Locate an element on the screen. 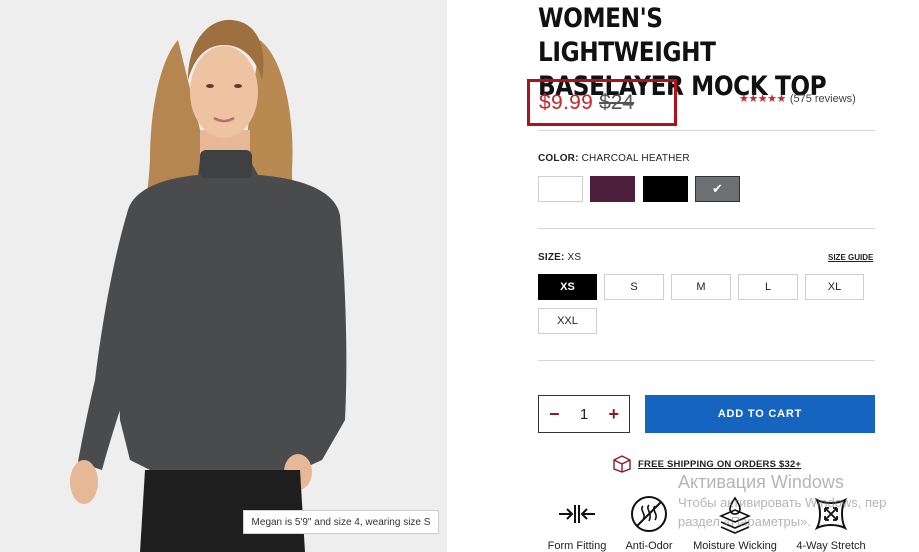  swatch-charcoal-heather: ✔ is located at coordinates (717, 189).